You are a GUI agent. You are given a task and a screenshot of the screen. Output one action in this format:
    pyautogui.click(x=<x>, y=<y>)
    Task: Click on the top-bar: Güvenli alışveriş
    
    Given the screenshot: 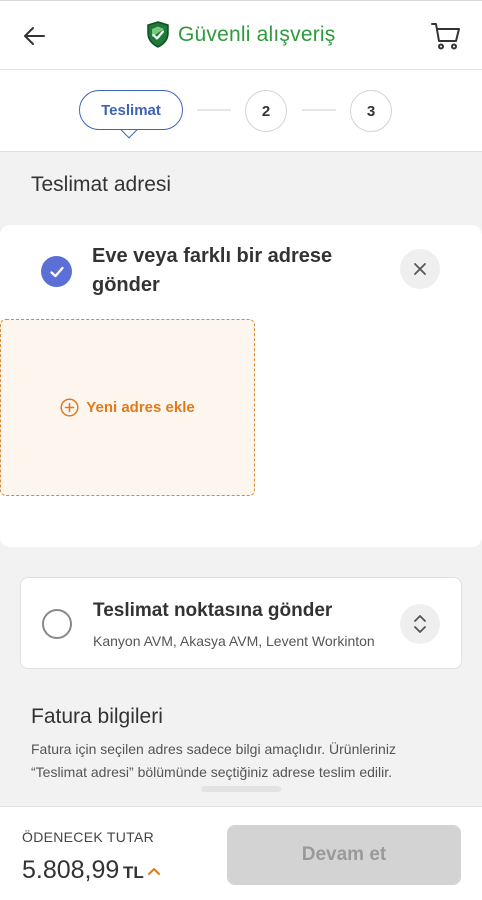 What is the action you would take?
    pyautogui.click(x=241, y=35)
    